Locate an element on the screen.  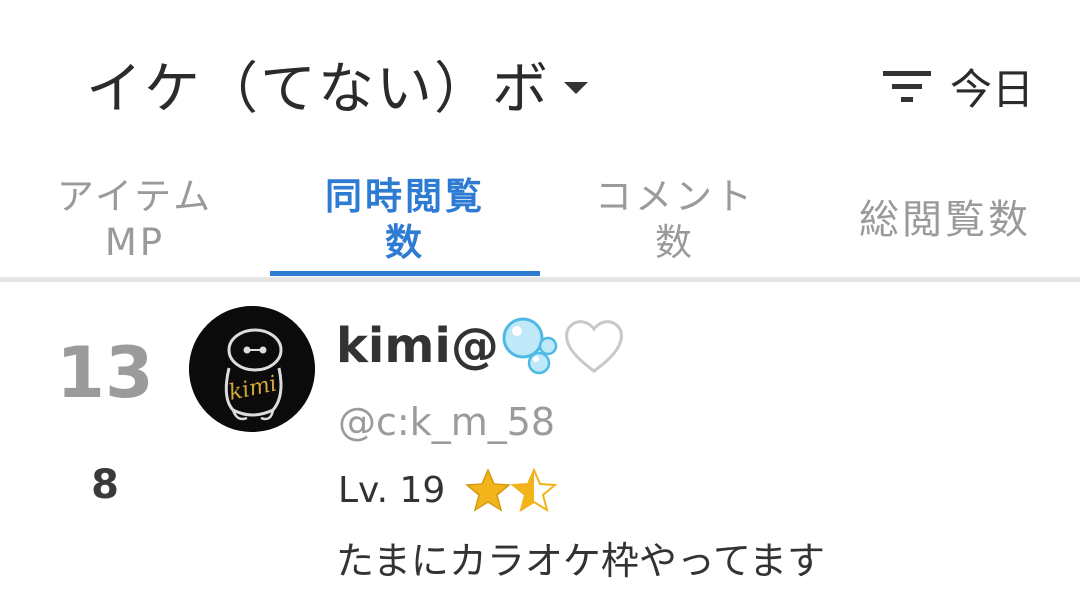
period-filter-button: 今日 is located at coordinates (958, 86).